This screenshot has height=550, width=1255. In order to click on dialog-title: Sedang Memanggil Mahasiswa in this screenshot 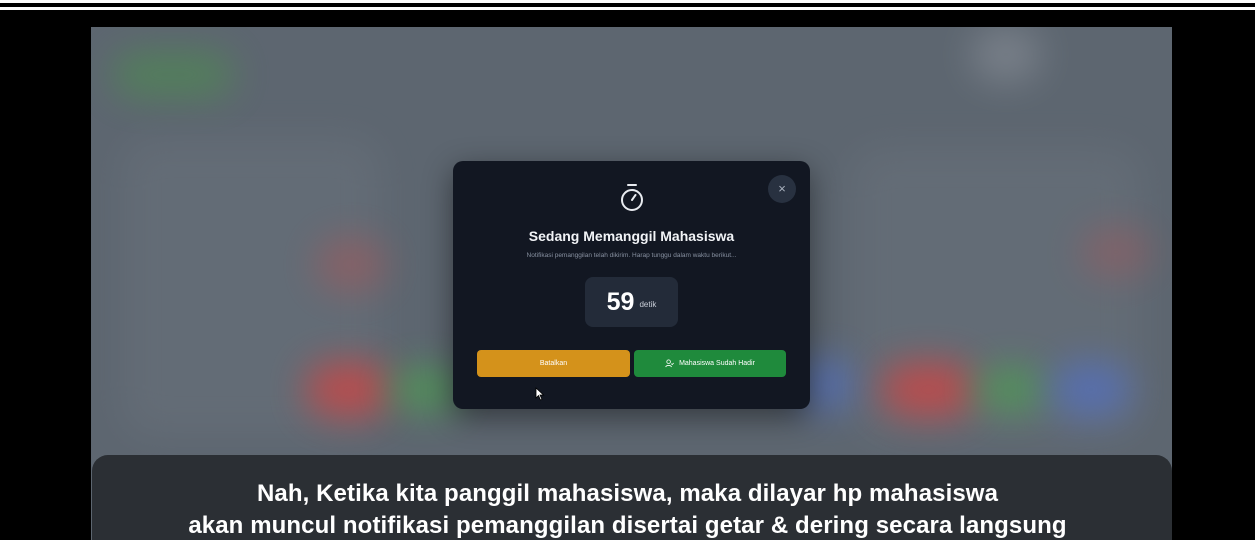, I will do `click(631, 236)`.